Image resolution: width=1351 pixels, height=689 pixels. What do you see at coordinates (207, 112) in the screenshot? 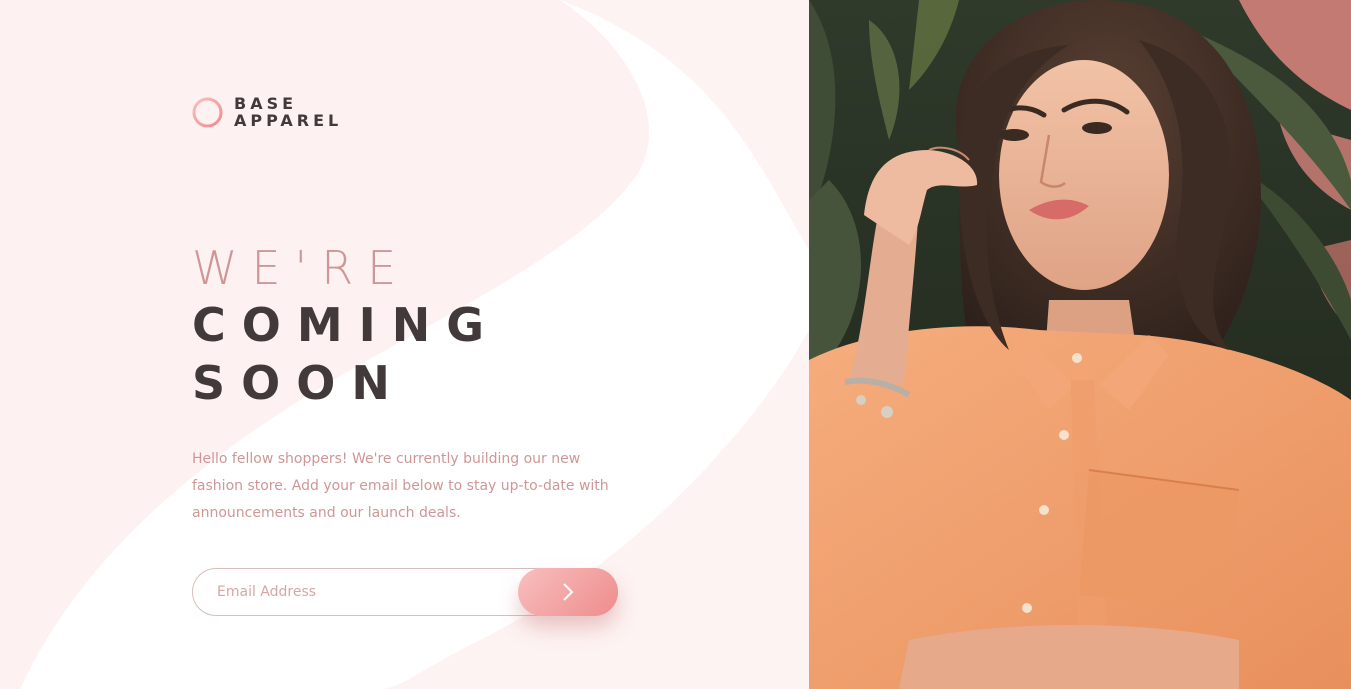
I see `ring-icon` at bounding box center [207, 112].